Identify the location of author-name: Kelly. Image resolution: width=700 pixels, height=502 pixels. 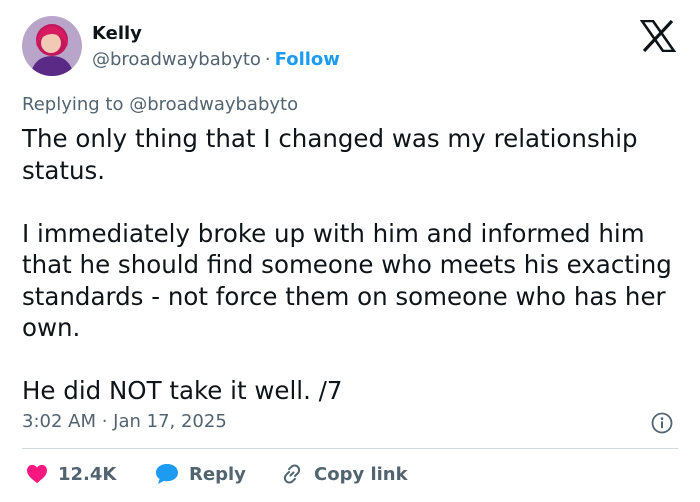
(117, 34).